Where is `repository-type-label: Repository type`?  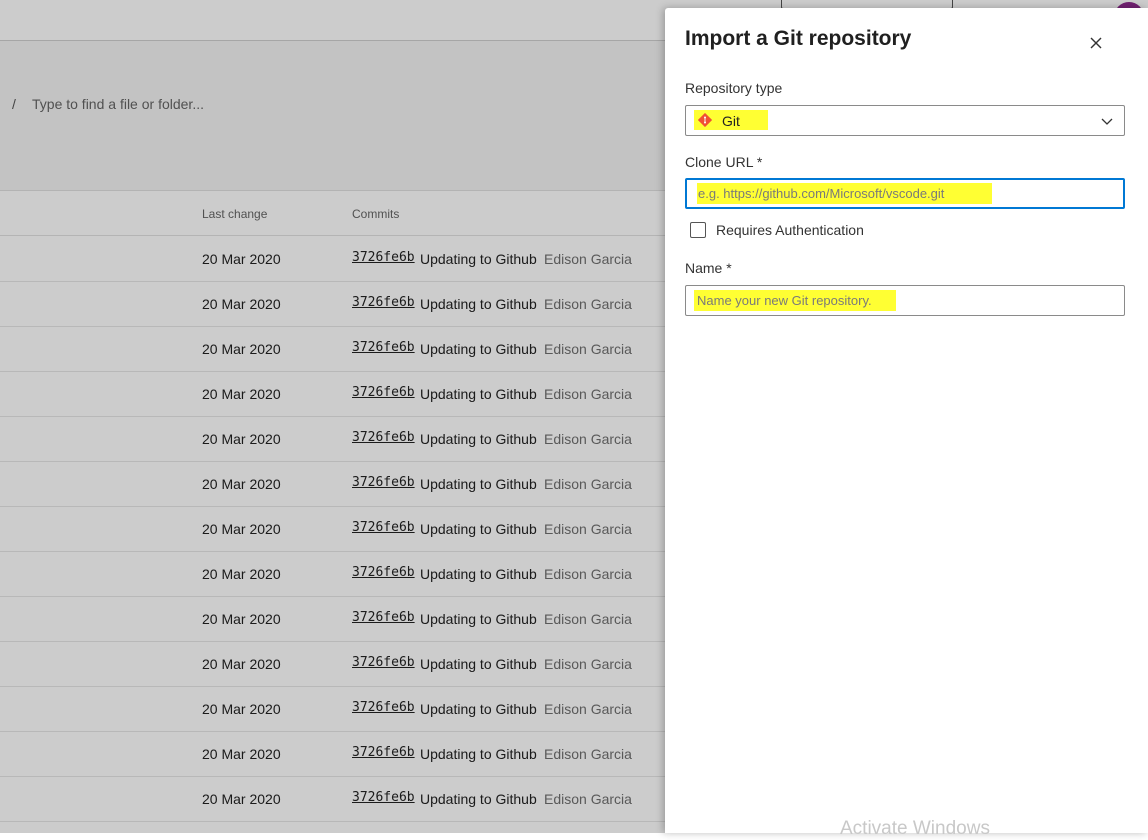 repository-type-label: Repository type is located at coordinates (734, 88).